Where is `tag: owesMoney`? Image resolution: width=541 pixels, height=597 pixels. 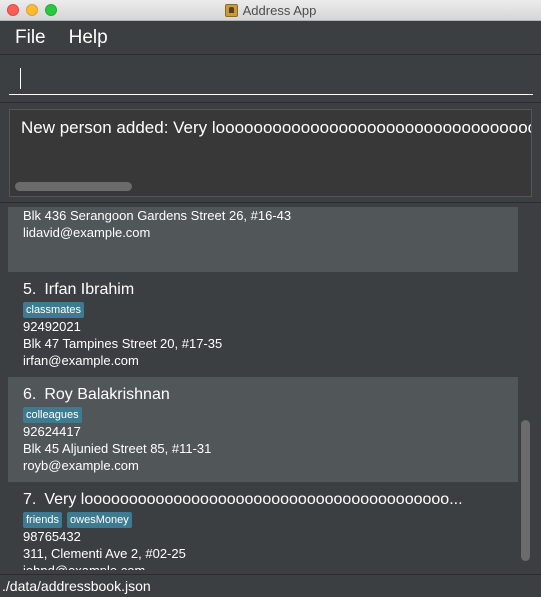 tag: owesMoney is located at coordinates (99, 520).